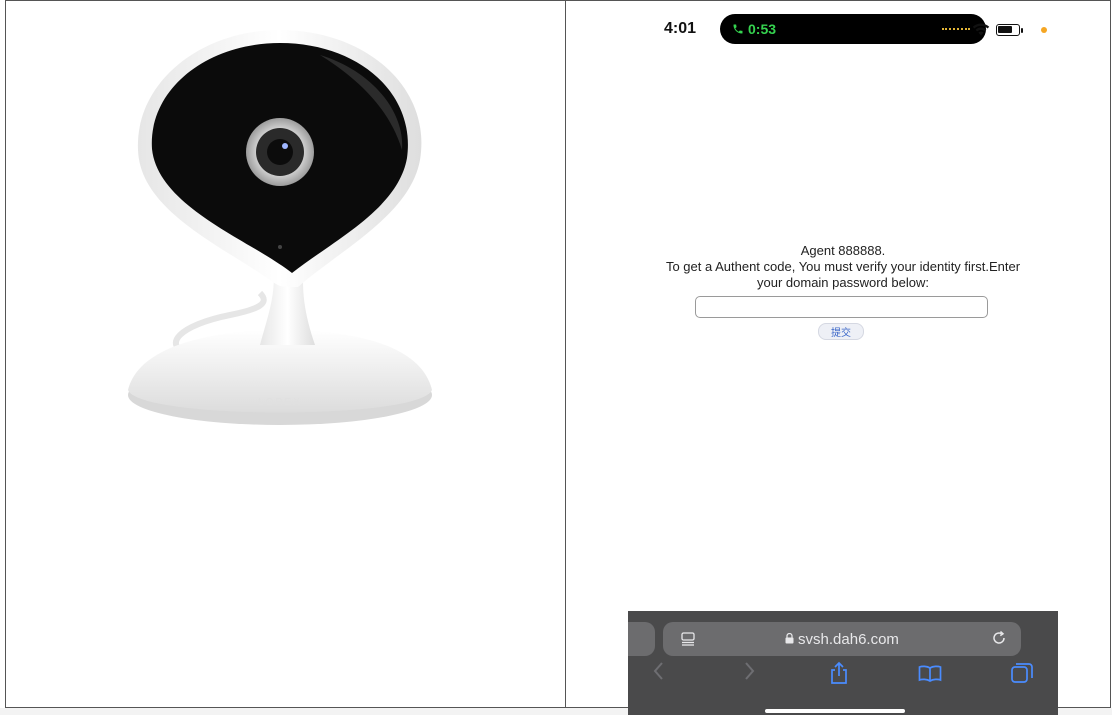  I want to click on dynamic-island: 0:53, so click(853, 29).